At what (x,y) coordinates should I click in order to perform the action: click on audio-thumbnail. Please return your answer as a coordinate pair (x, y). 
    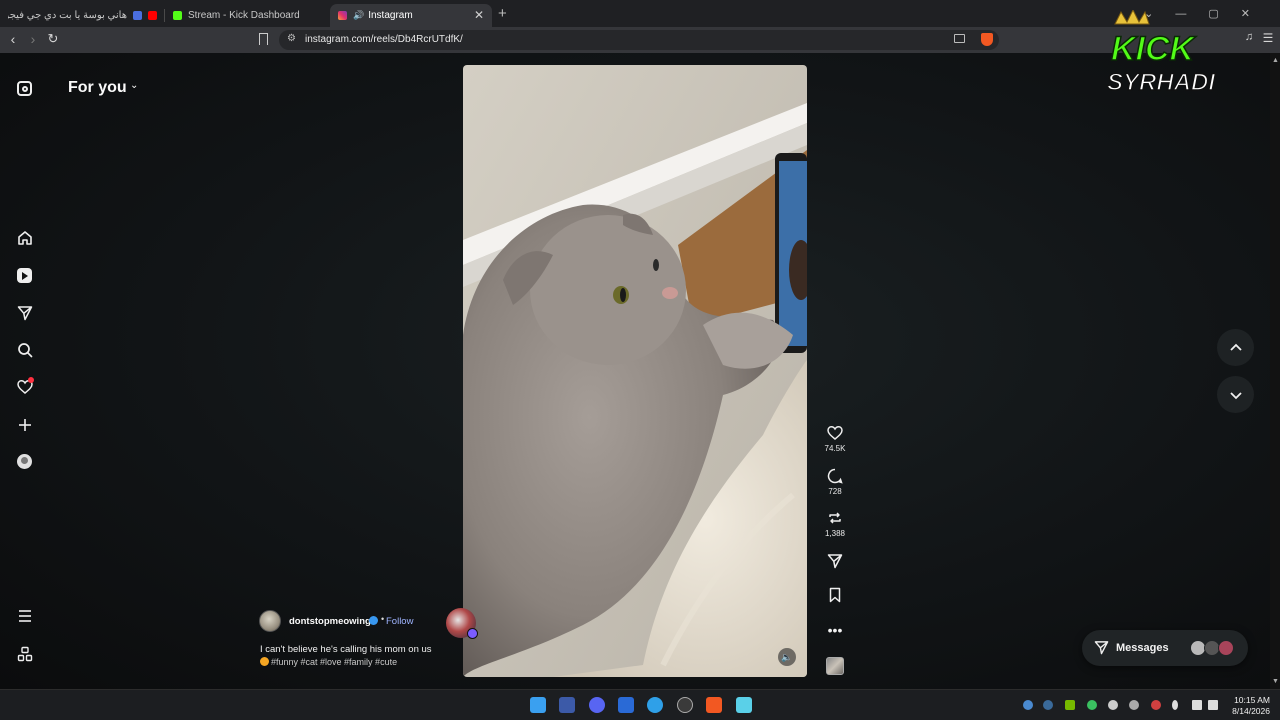
    Looking at the image, I should click on (835, 666).